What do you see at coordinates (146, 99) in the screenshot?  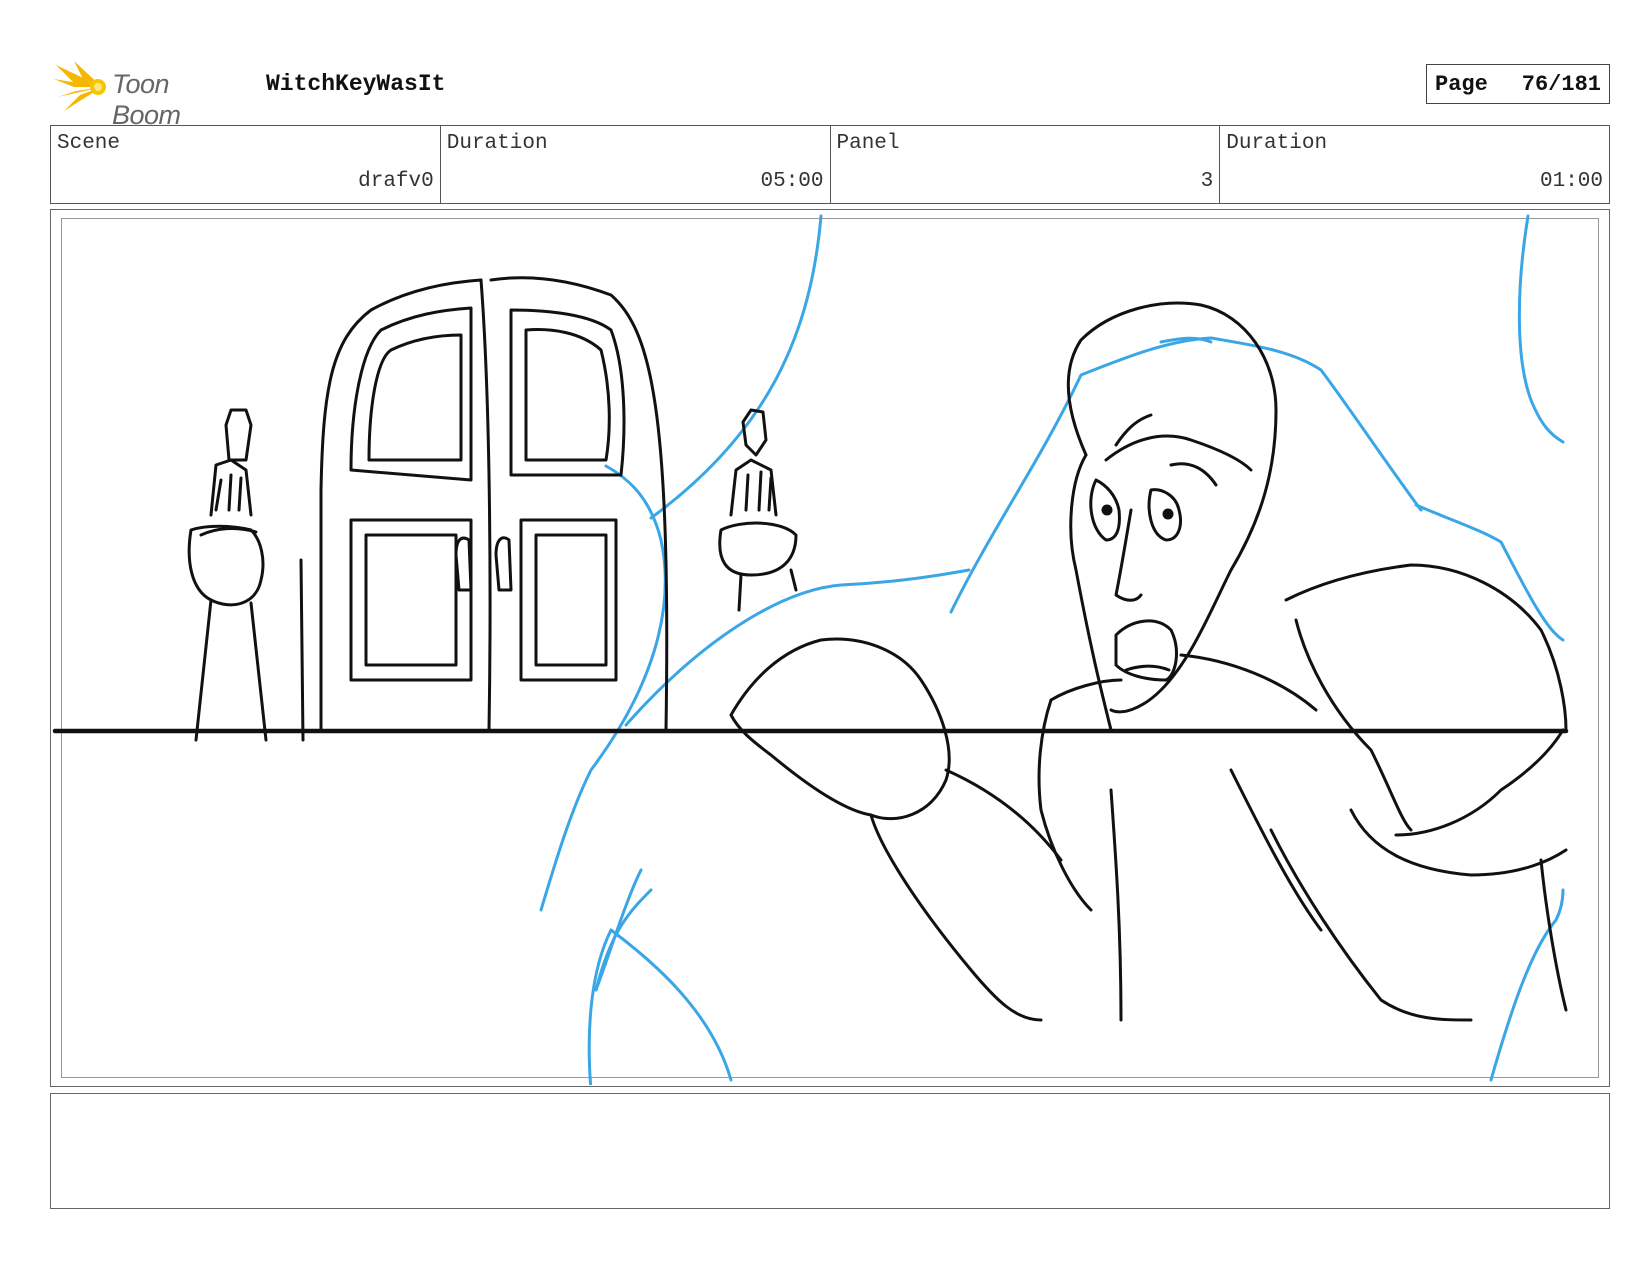 I see `logo-text: Toon Boom` at bounding box center [146, 99].